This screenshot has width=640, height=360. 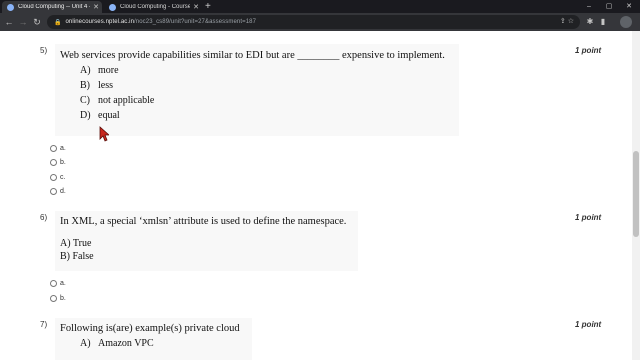 I want to click on lock-icon: 🔒, so click(x=58, y=22).